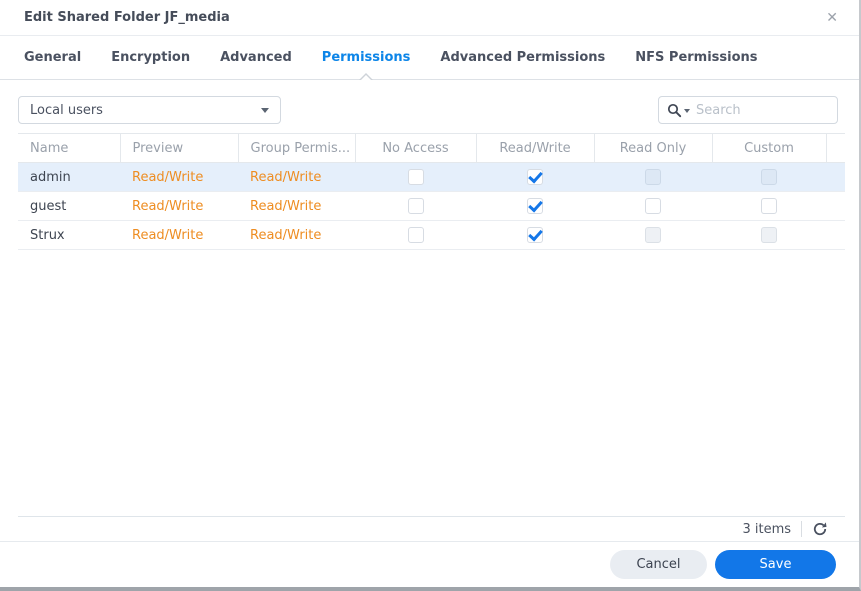 The width and height of the screenshot is (861, 591). Describe the element at coordinates (653, 148) in the screenshot. I see `column-header-read-only: Read Only` at that location.